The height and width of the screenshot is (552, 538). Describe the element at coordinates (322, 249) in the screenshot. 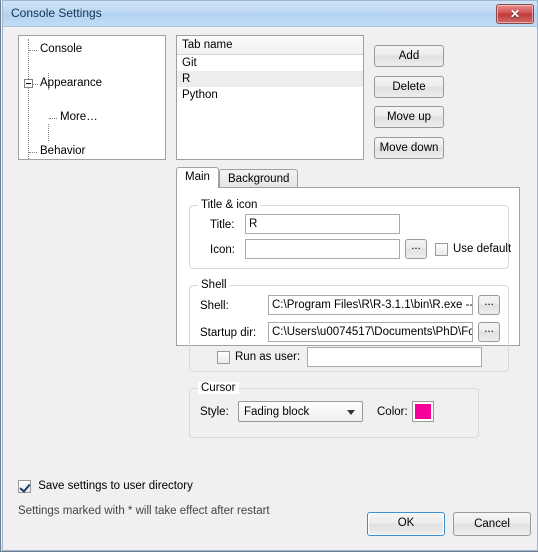

I see `icon-input` at that location.